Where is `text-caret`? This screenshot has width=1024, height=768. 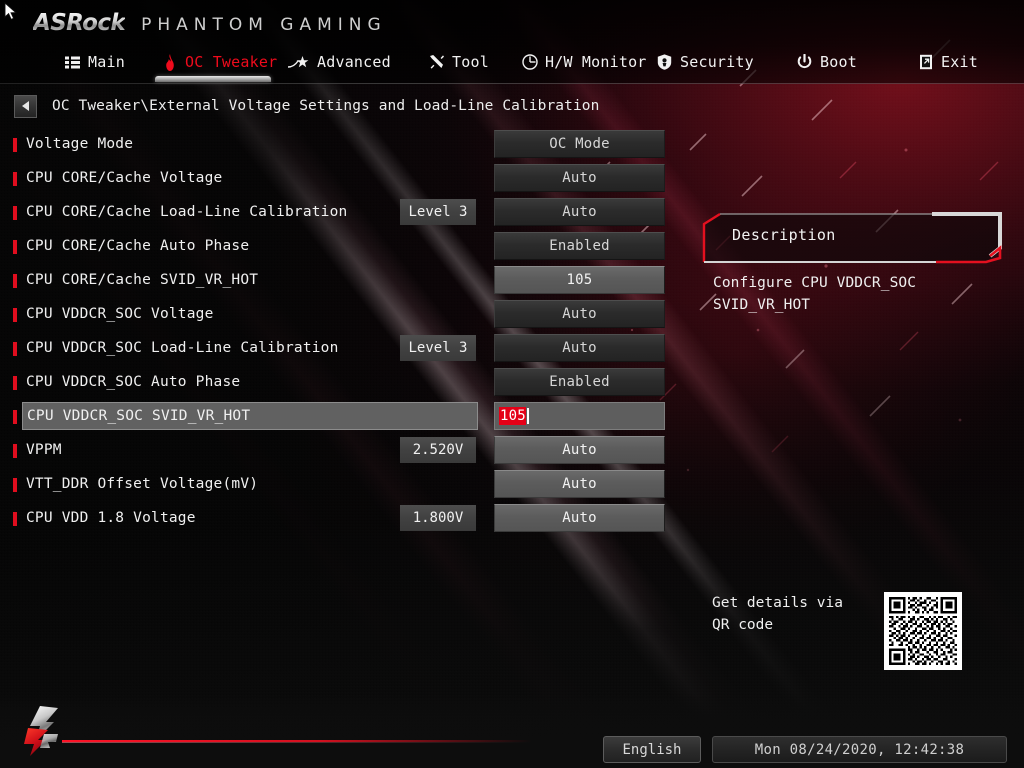
text-caret is located at coordinates (527, 416).